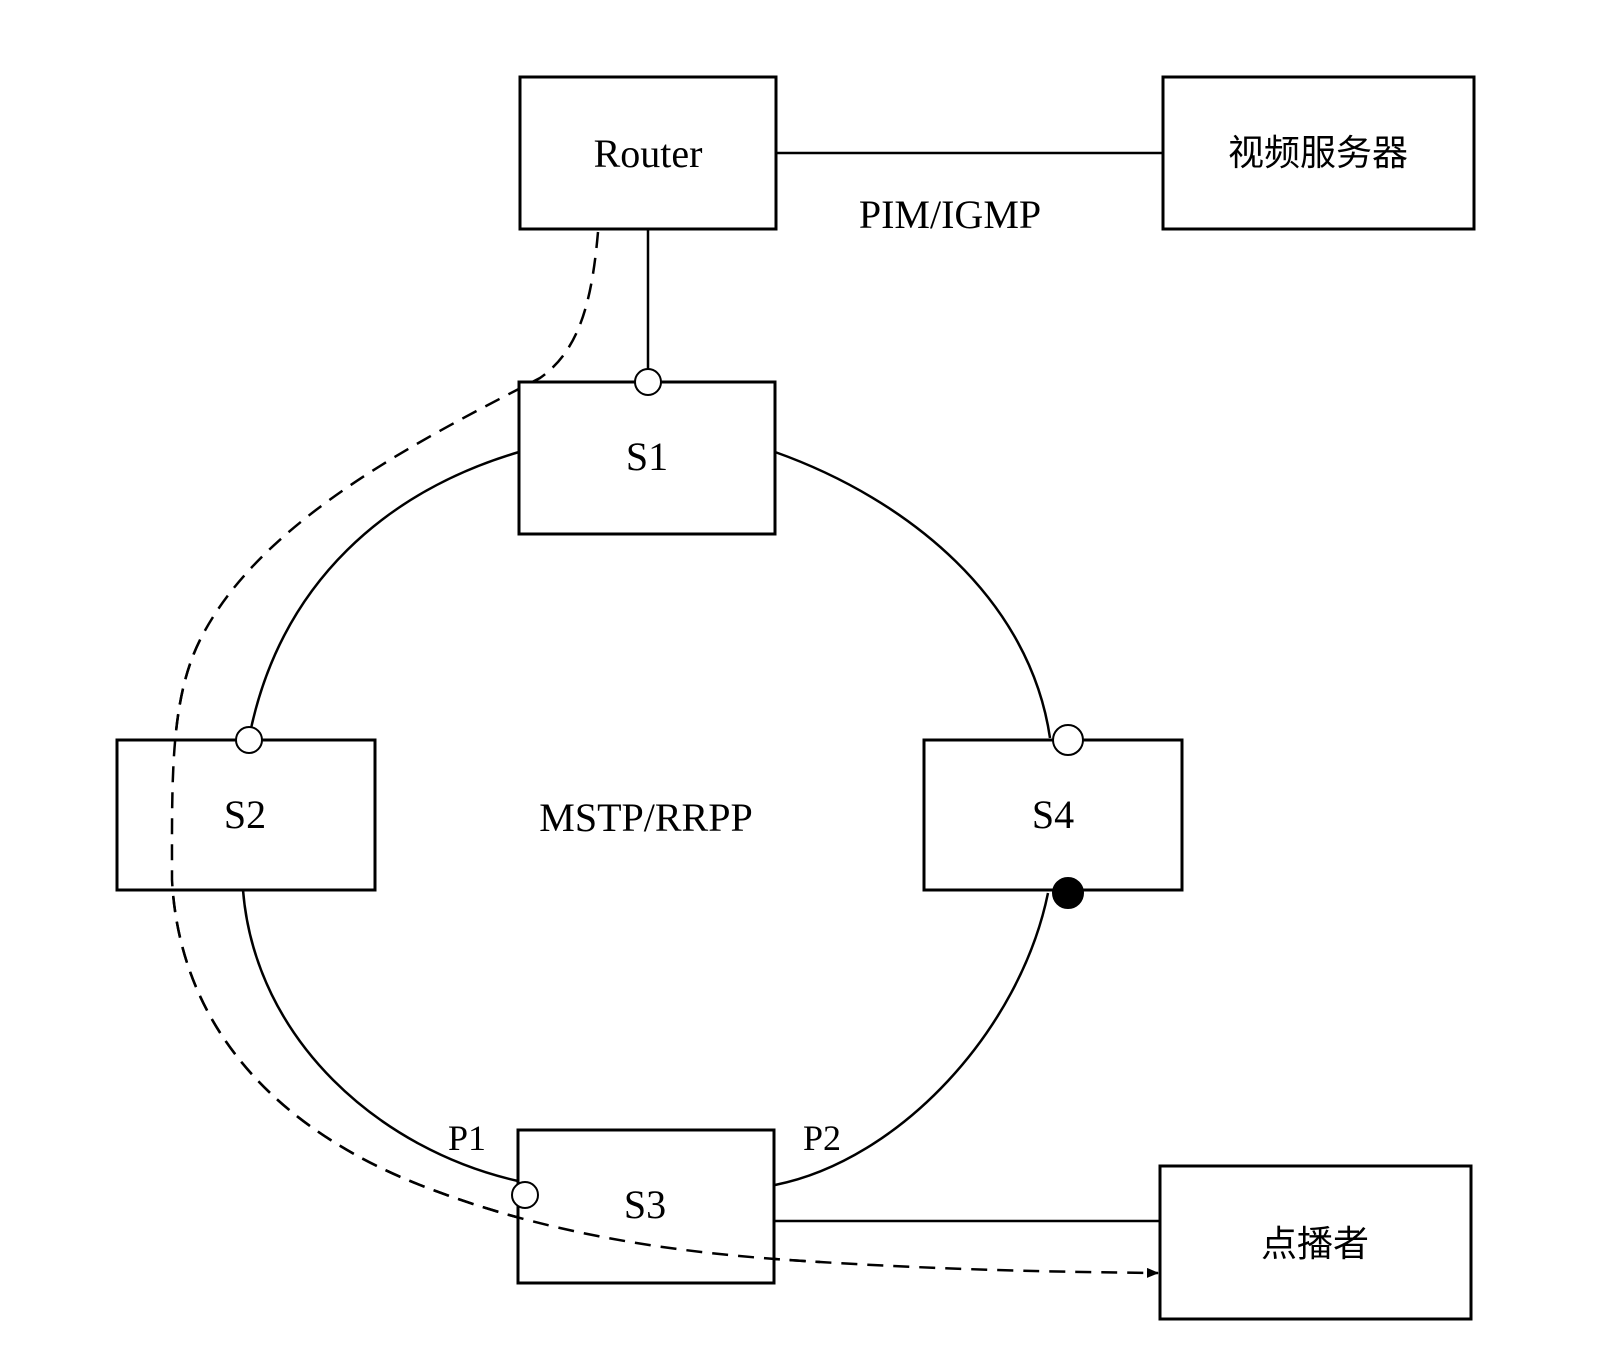 The image size is (1599, 1352). What do you see at coordinates (383, 594) in the screenshot?
I see `link-s1-s2` at bounding box center [383, 594].